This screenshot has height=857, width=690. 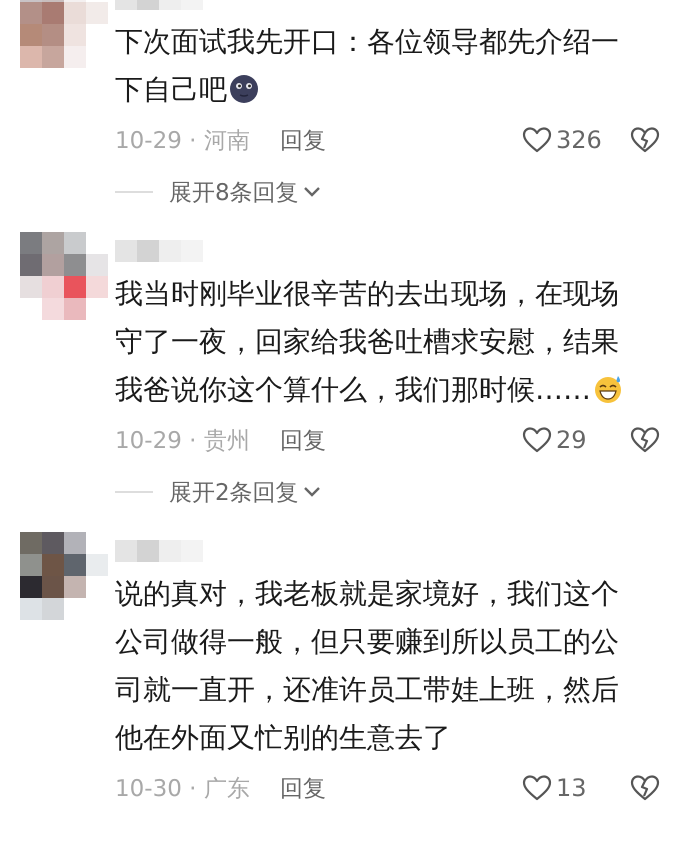 What do you see at coordinates (245, 192) in the screenshot?
I see `expand-replies-button: 展开8条回复` at bounding box center [245, 192].